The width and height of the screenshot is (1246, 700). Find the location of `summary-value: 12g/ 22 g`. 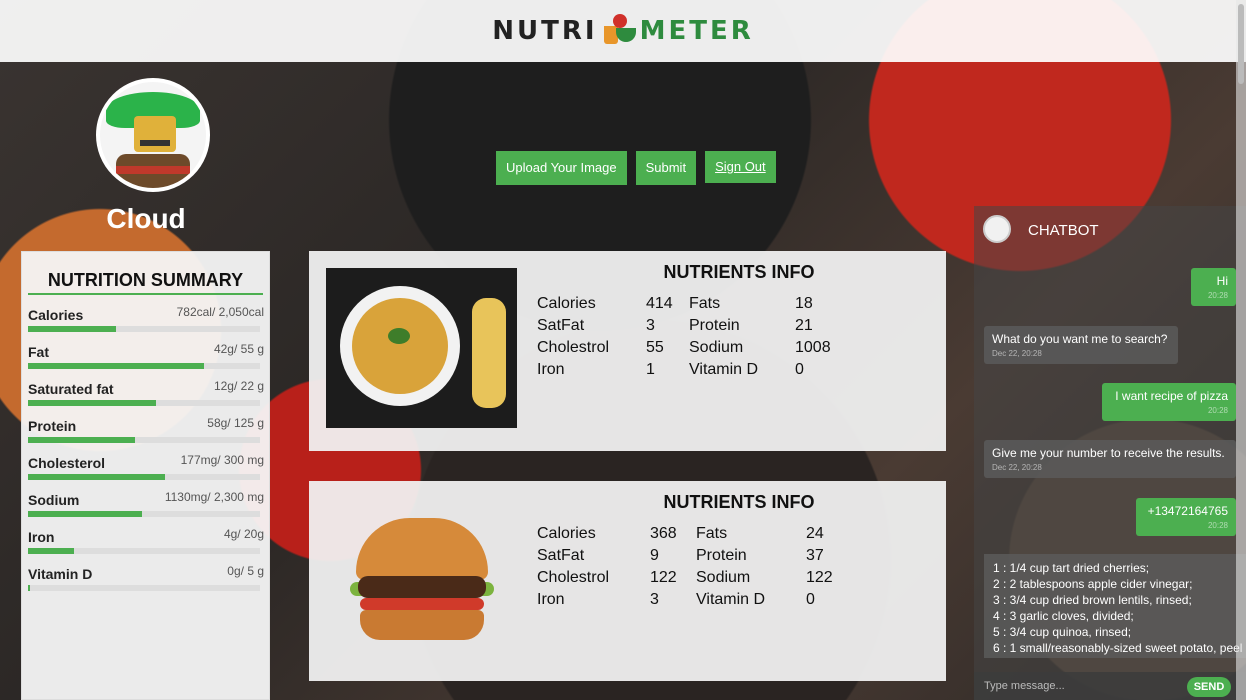

summary-value: 12g/ 22 g is located at coordinates (238, 386).